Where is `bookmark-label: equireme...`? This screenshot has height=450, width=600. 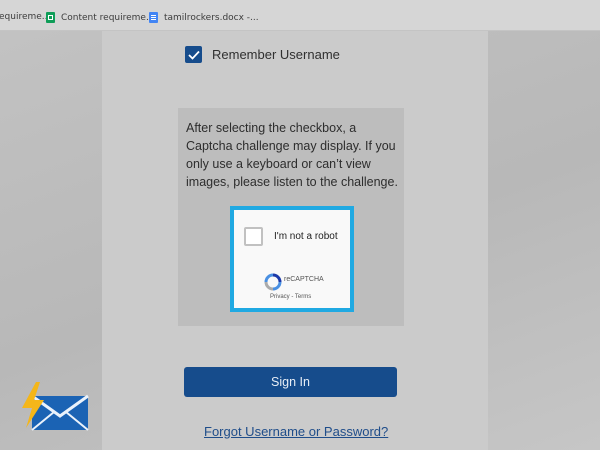
bookmark-label: equireme... is located at coordinates (25, 17).